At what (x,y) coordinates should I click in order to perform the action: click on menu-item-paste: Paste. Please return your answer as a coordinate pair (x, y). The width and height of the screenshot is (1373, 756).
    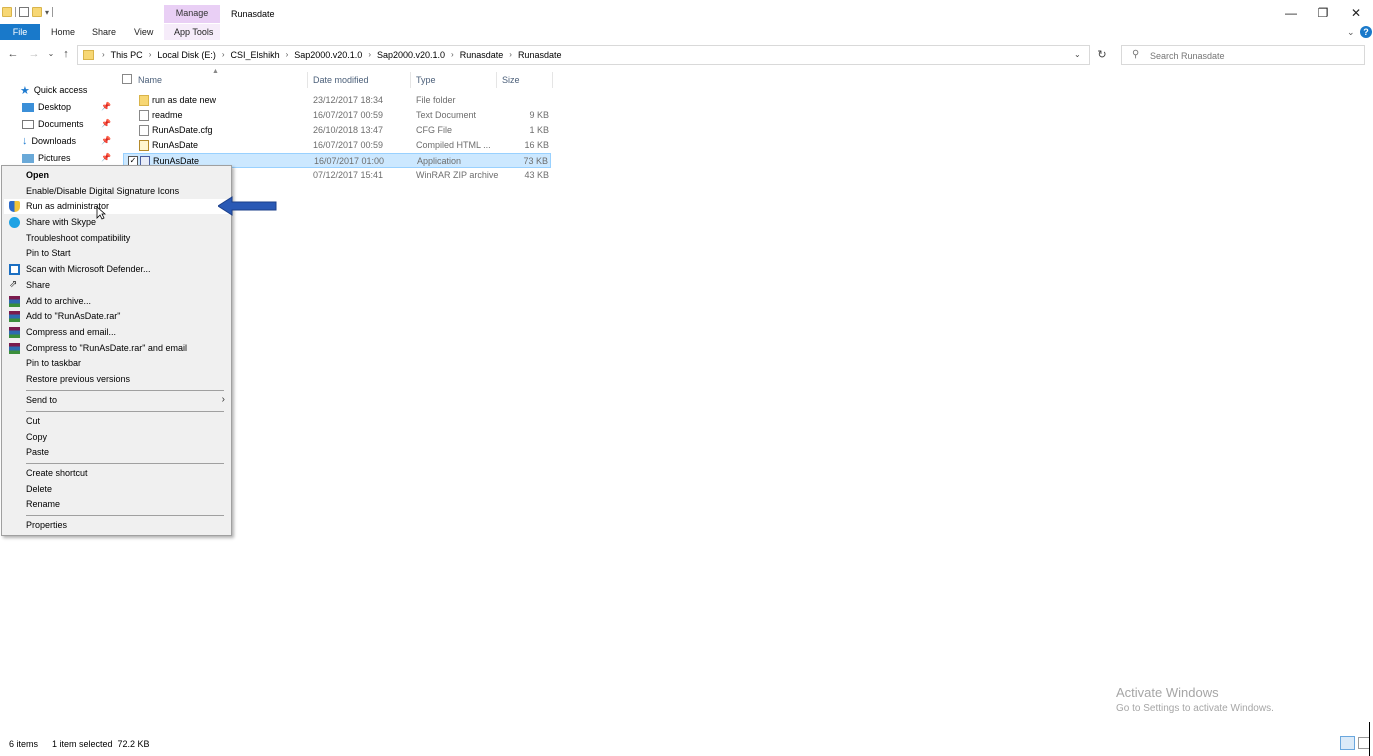
    Looking at the image, I should click on (116, 452).